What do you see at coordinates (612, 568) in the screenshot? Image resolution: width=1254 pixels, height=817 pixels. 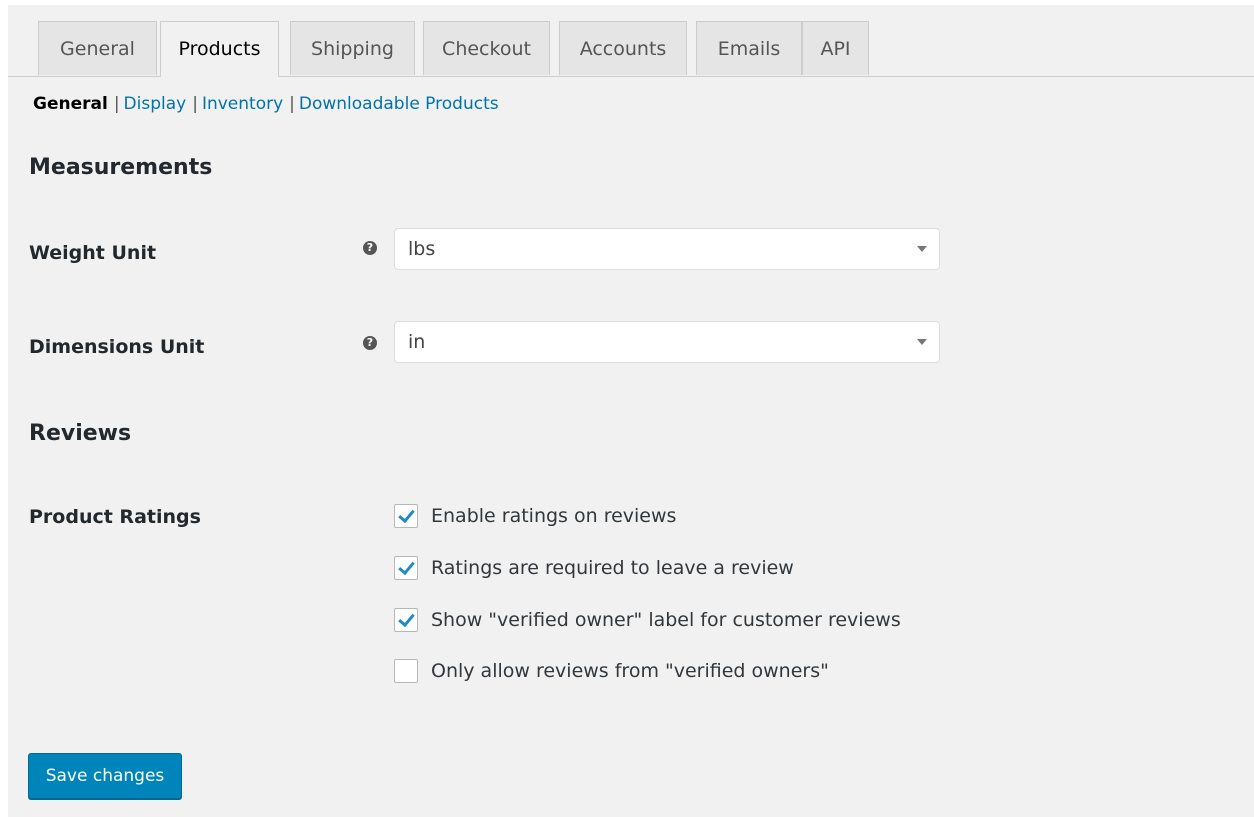 I see `ratings-required-label: Ratings are required to leave a review` at bounding box center [612, 568].